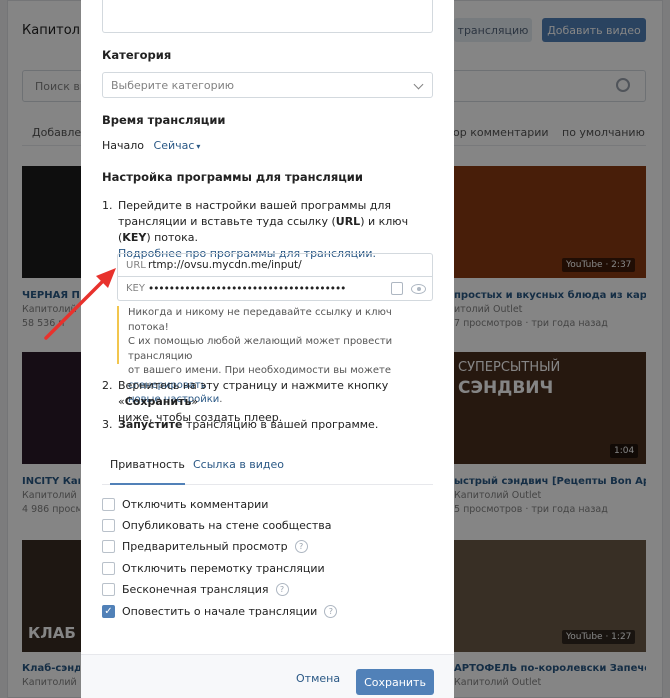 The height and width of the screenshot is (698, 670). I want to click on start-time-value: Сейчас, so click(174, 145).